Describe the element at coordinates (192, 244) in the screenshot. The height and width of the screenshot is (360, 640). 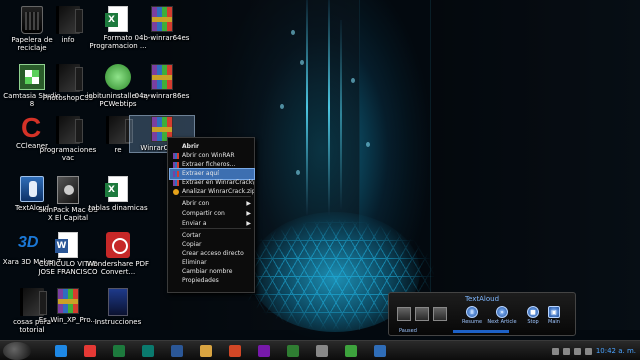
I see `menu-item-label: Copiar` at that location.